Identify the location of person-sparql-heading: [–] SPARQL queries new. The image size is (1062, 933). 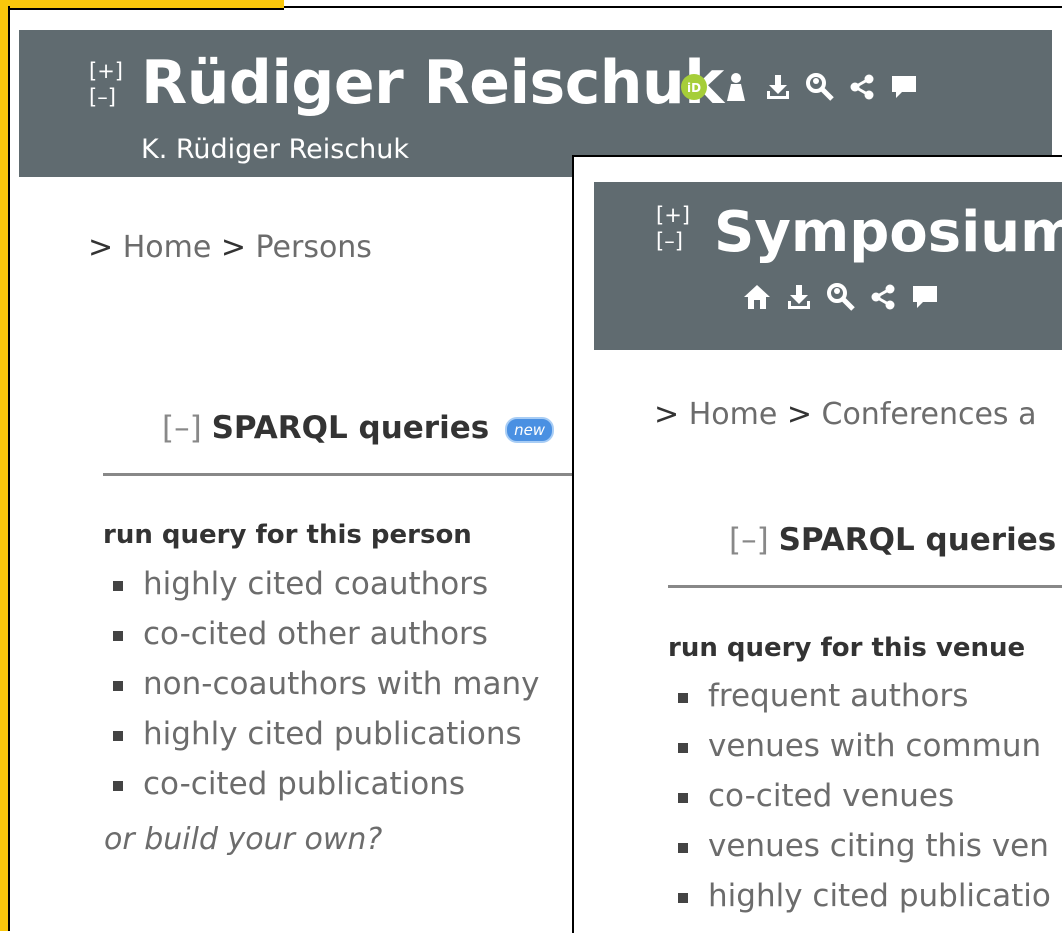
(358, 428).